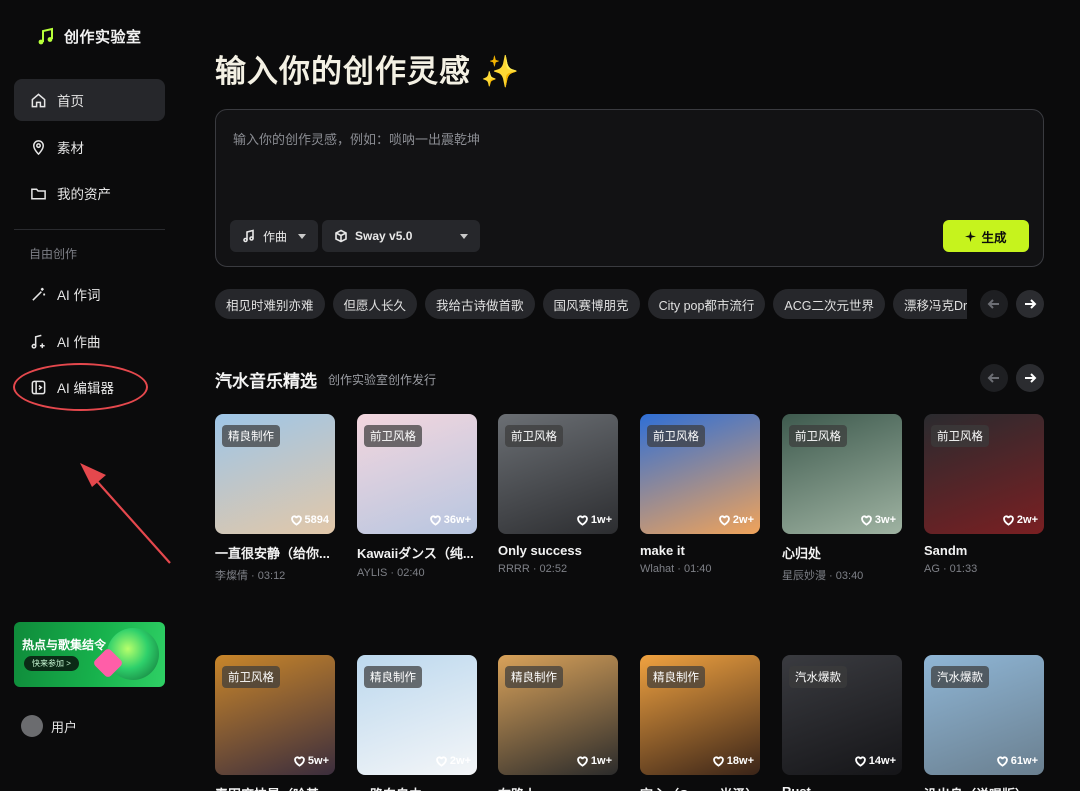 Image resolution: width=1080 pixels, height=791 pixels. I want to click on song-cover: 前卫风格 1w+, so click(558, 474).